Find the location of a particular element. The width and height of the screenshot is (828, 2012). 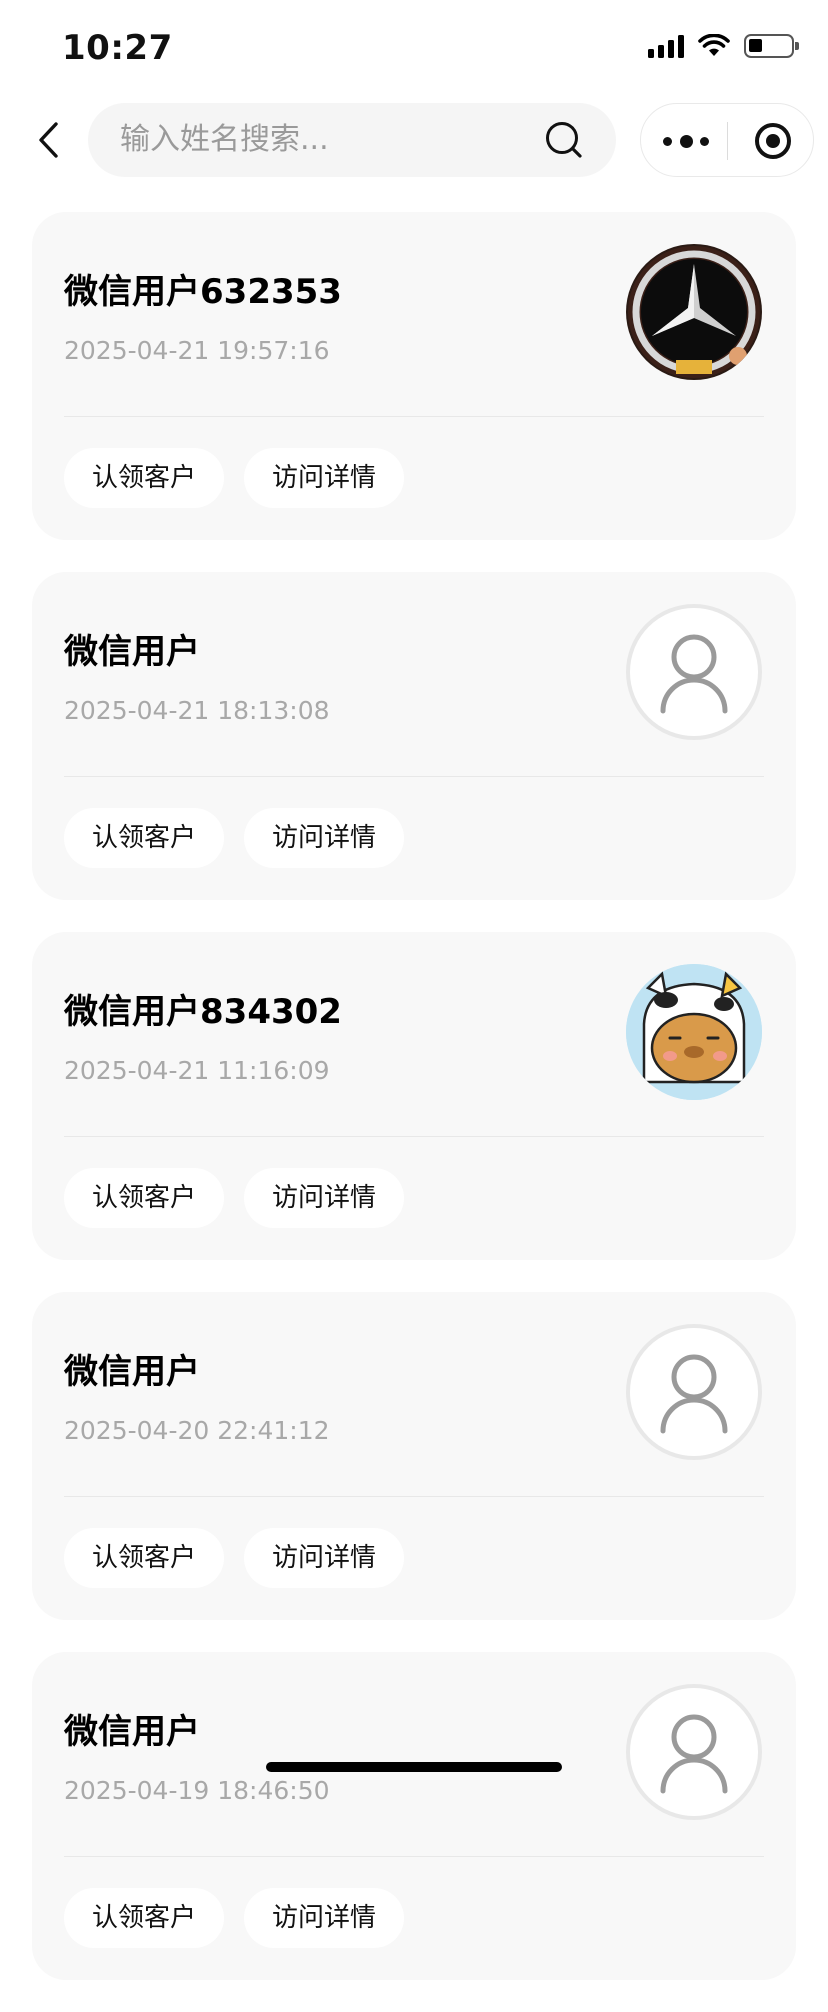

visit-timestamp: 2025-04-21 11:16:09 is located at coordinates (197, 1070).